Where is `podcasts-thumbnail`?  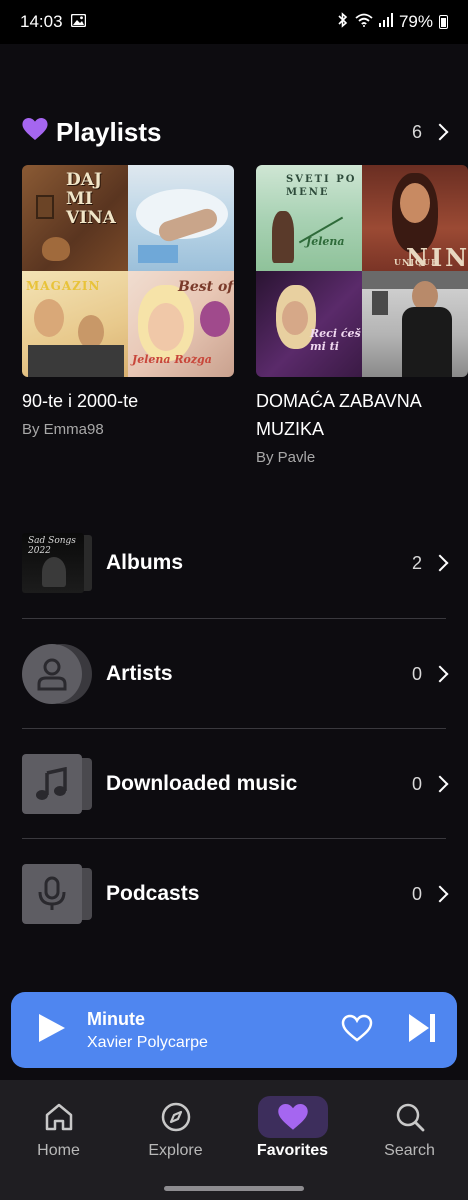 podcasts-thumbnail is located at coordinates (57, 894).